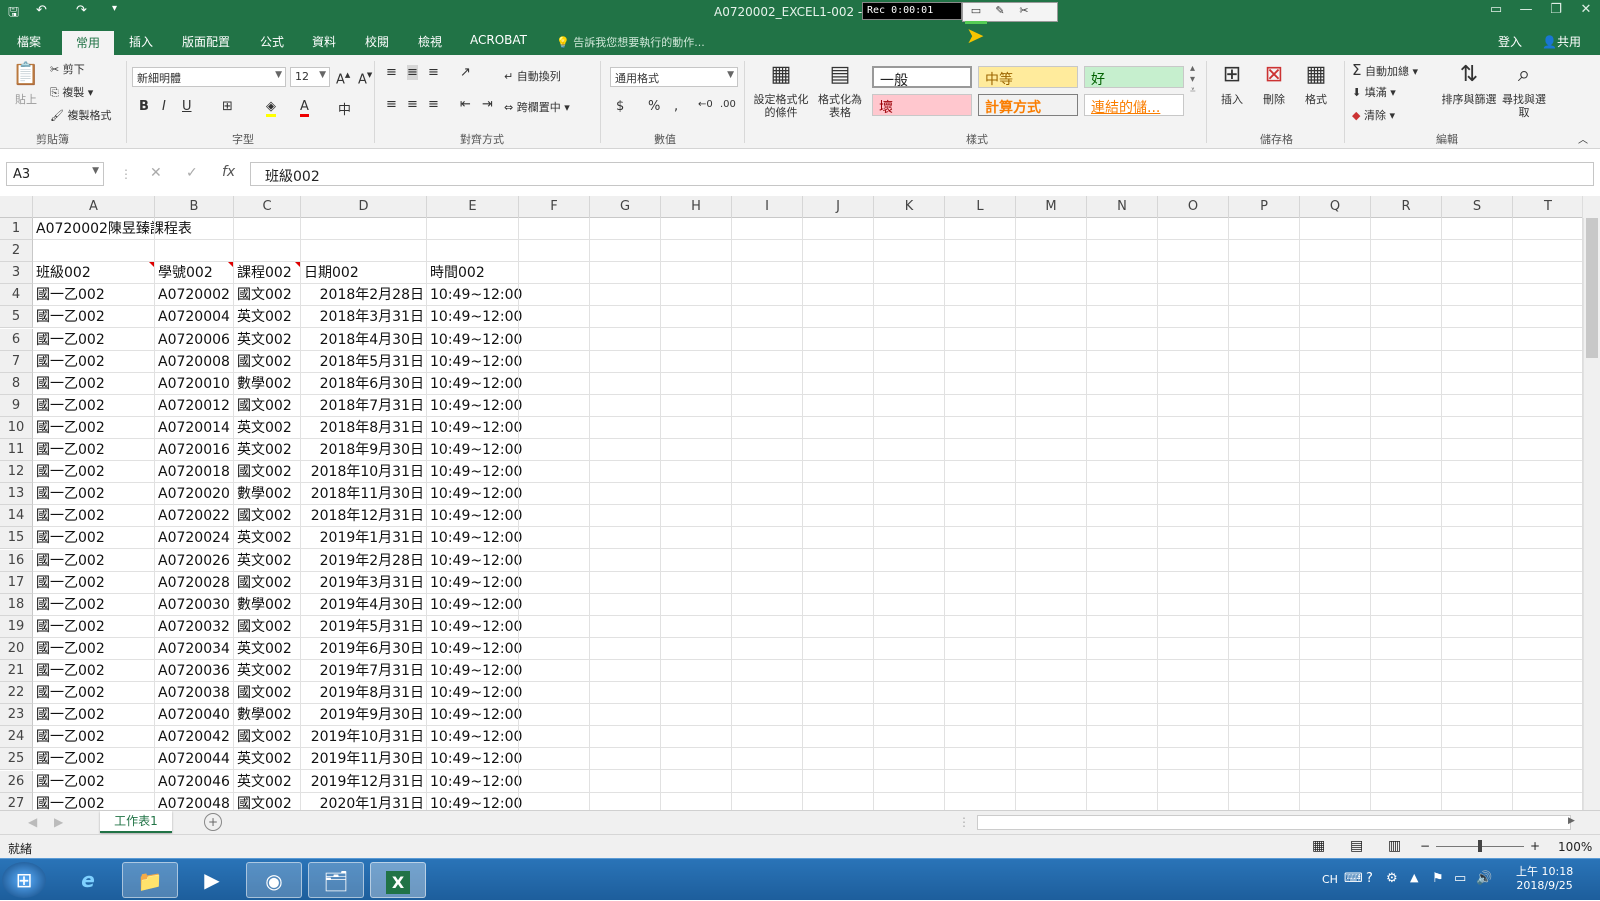 The height and width of the screenshot is (901, 1600). What do you see at coordinates (1335, 207) in the screenshot?
I see `column-header: Q` at bounding box center [1335, 207].